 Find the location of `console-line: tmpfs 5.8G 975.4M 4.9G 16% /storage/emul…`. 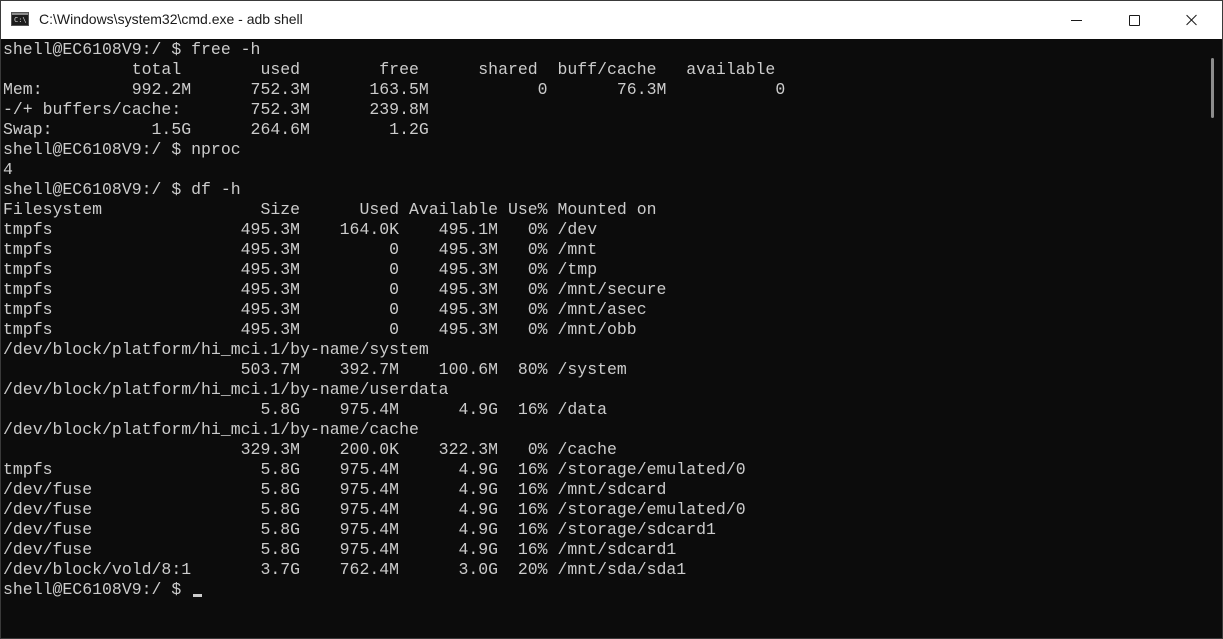

console-line: tmpfs 5.8G 975.4M 4.9G 16% /storage/emul… is located at coordinates (374, 469).